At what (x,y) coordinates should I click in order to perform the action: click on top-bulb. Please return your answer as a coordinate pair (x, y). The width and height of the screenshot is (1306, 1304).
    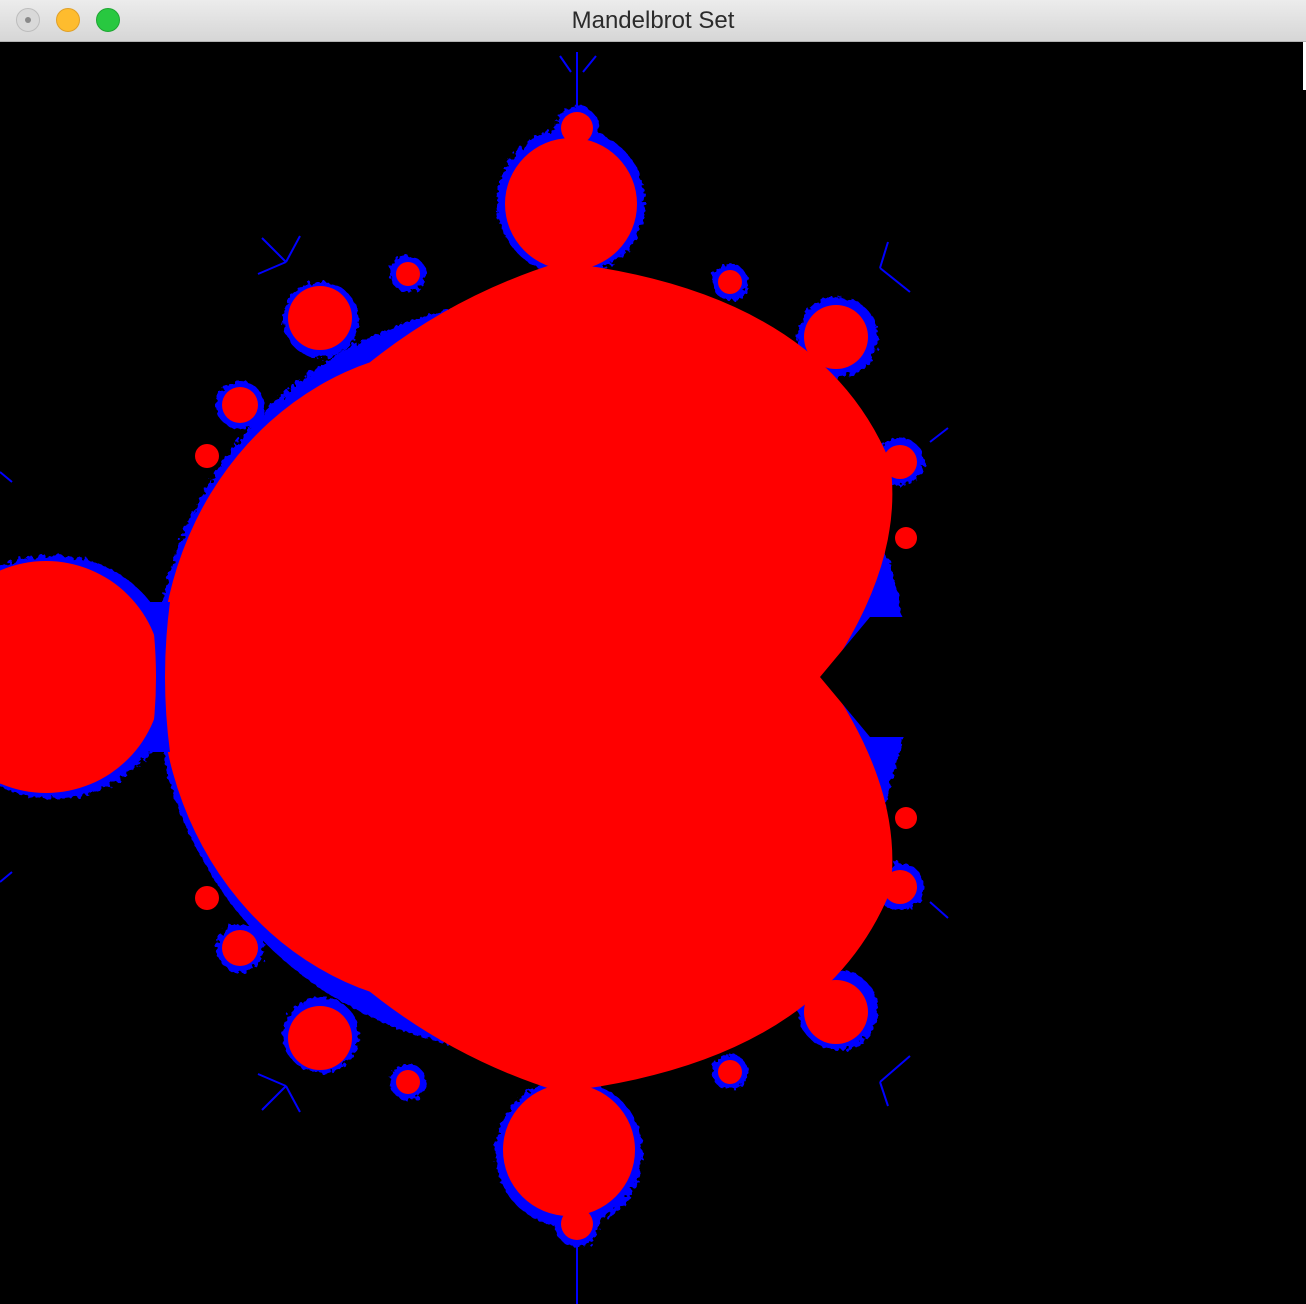
    Looking at the image, I should click on (571, 204).